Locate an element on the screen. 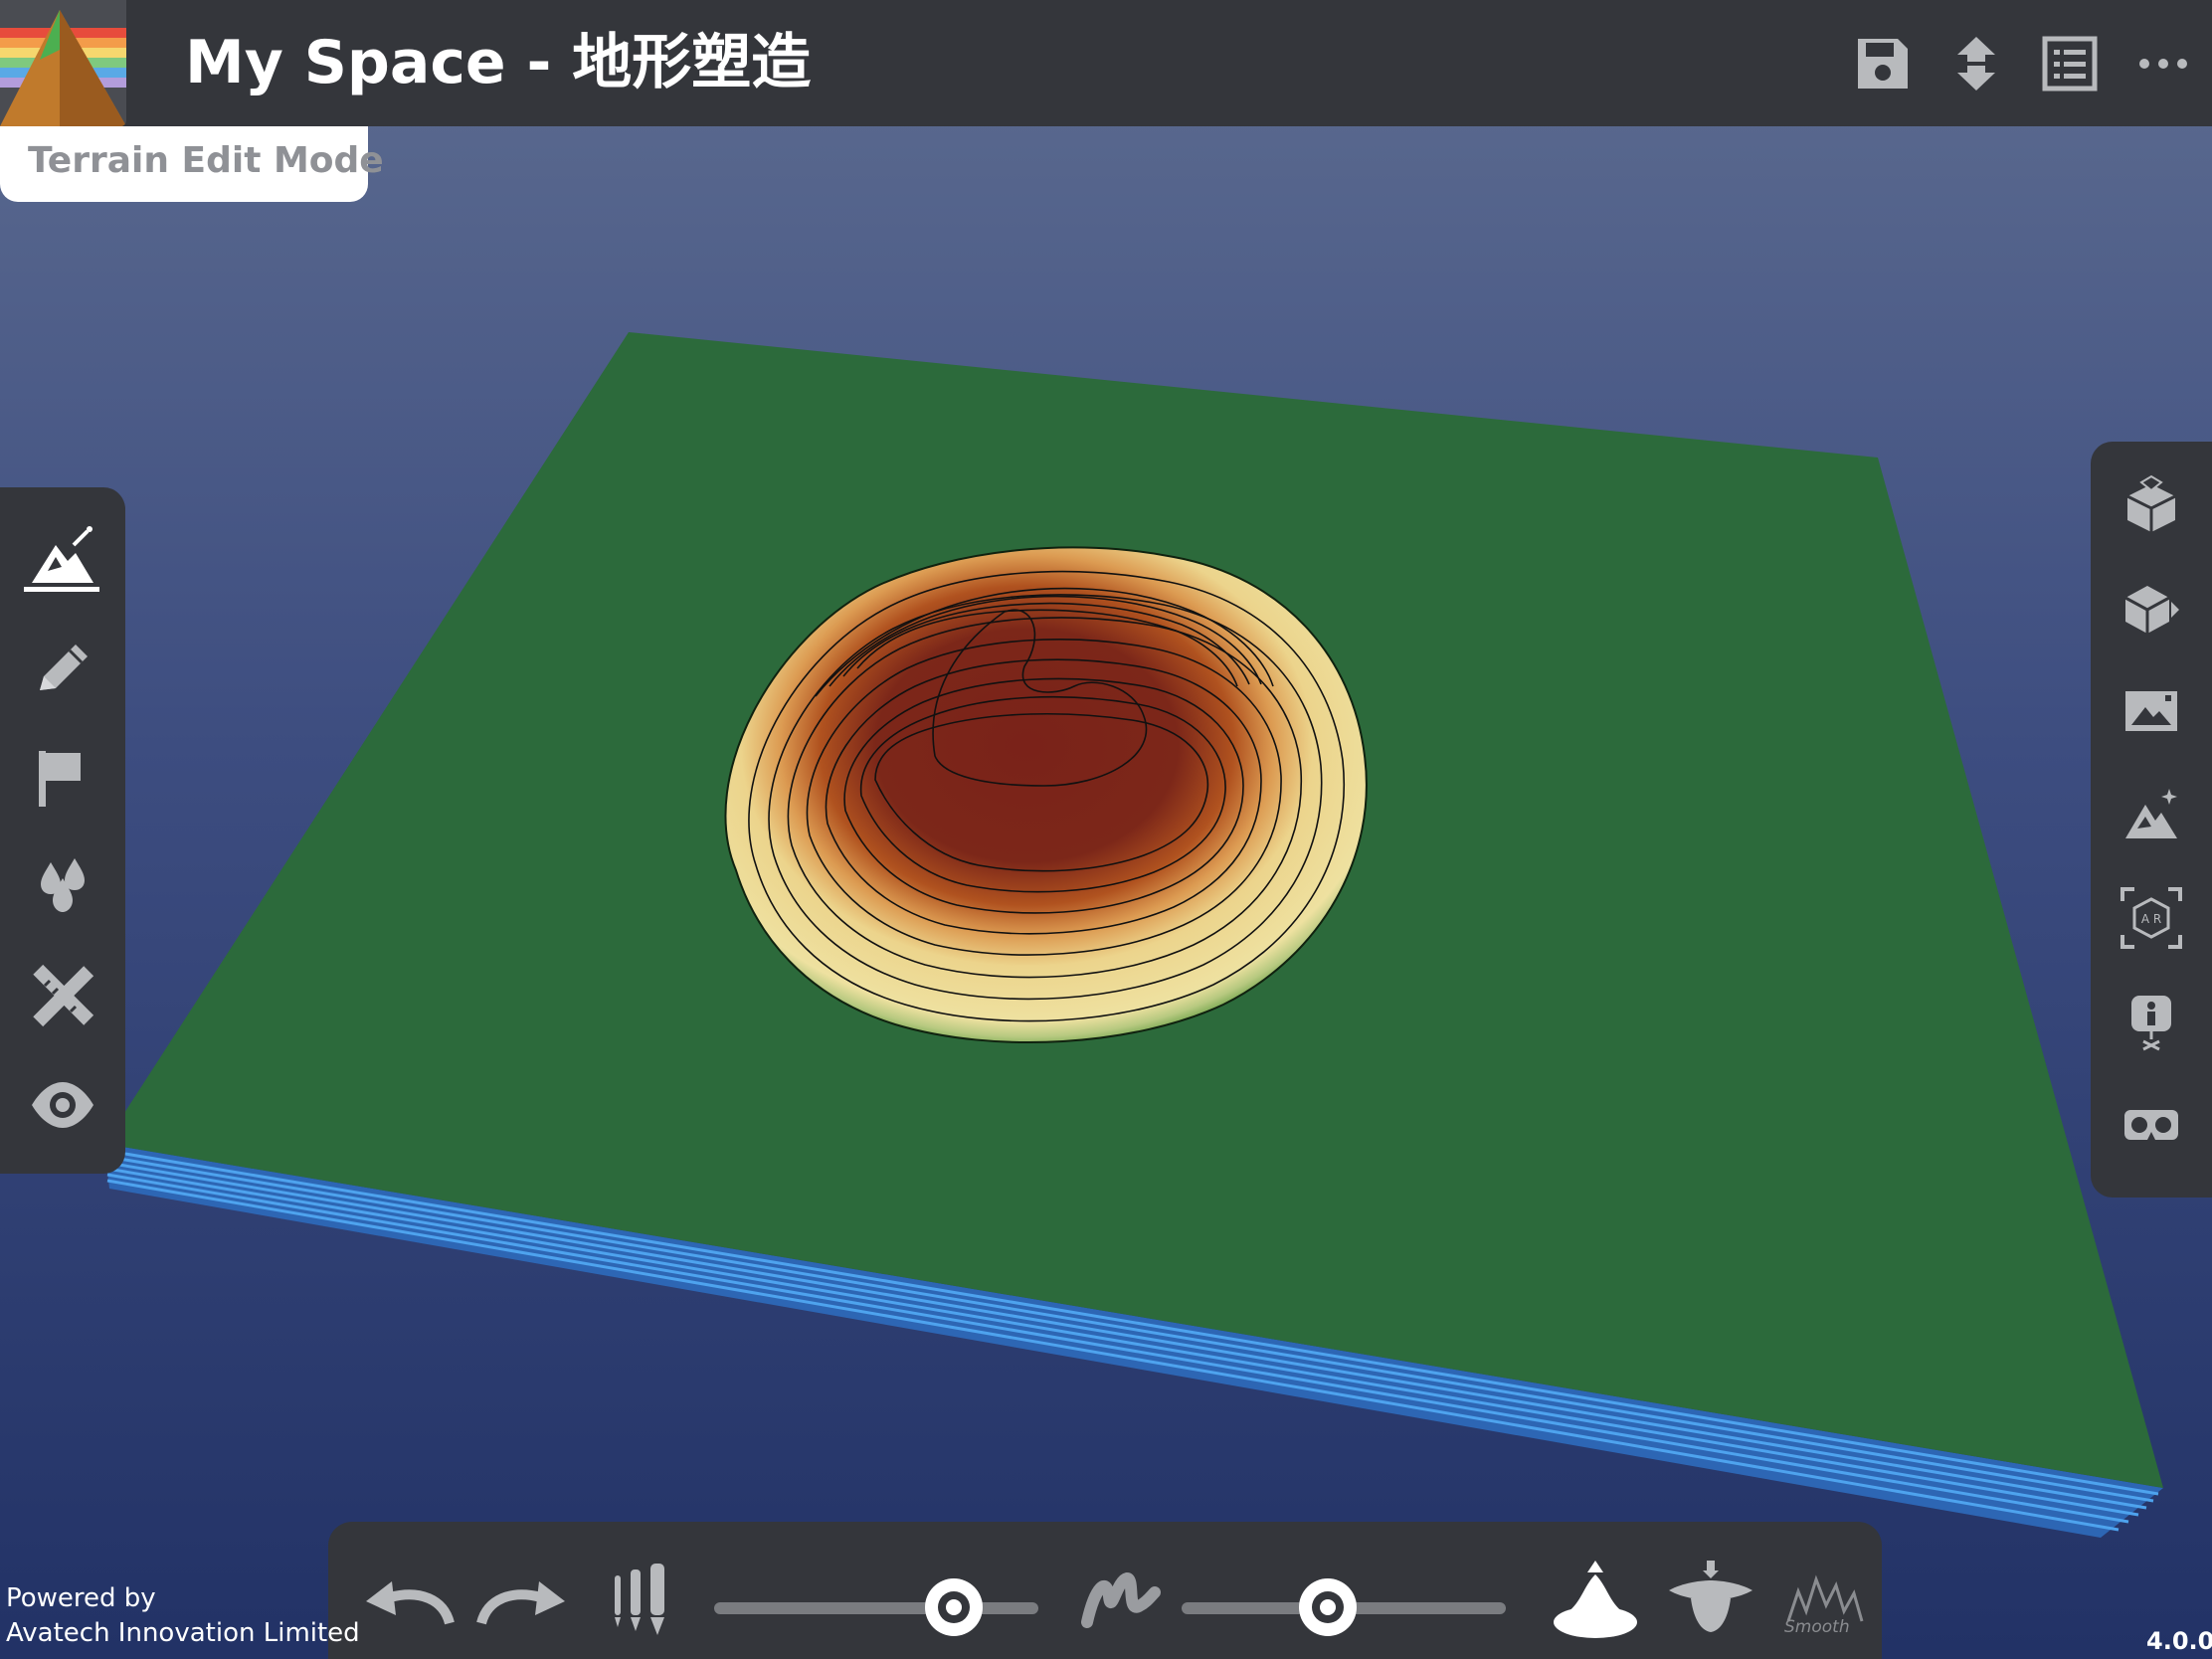  list-button is located at coordinates (2070, 63).